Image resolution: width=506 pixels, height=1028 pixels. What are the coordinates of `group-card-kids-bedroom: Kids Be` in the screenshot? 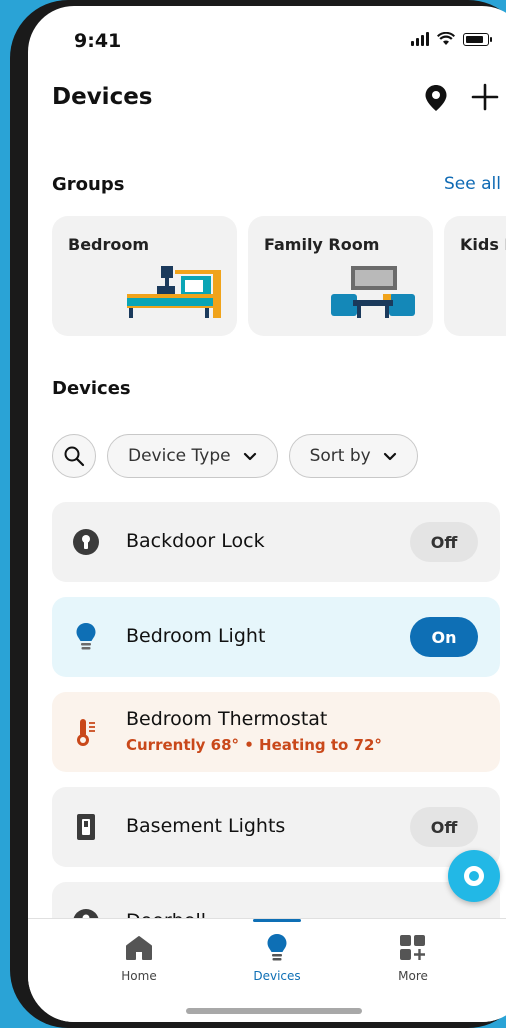 It's located at (475, 276).